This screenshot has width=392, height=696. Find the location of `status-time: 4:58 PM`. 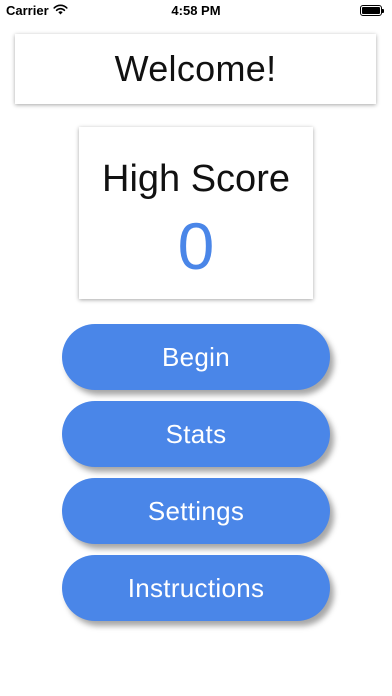

status-time: 4:58 PM is located at coordinates (196, 10).